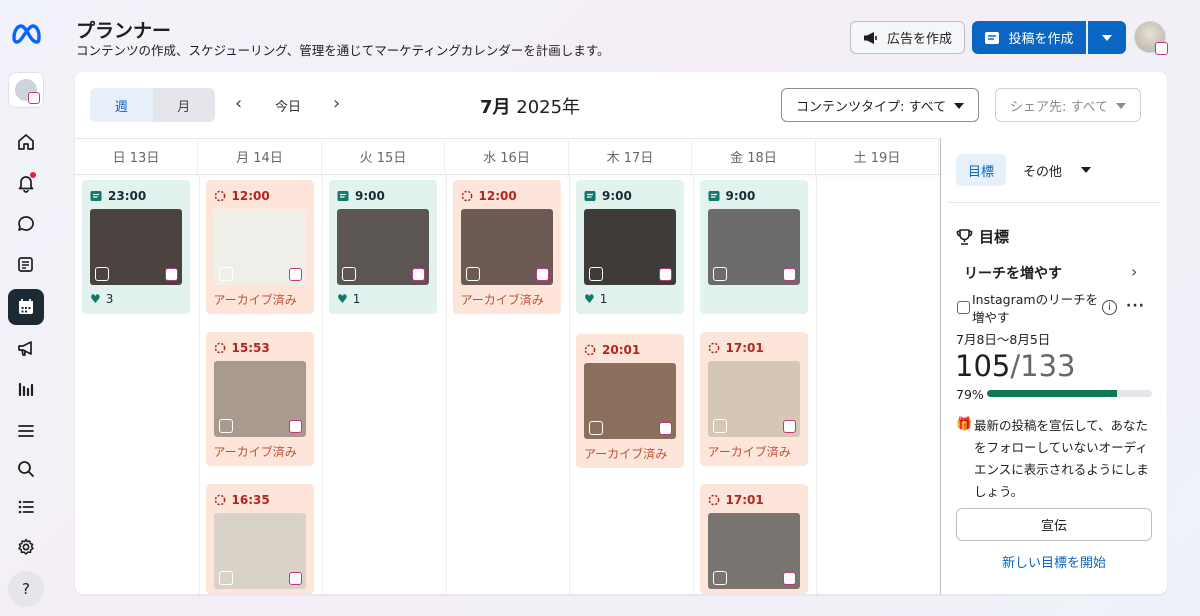 The width and height of the screenshot is (1200, 616). Describe the element at coordinates (26, 547) in the screenshot. I see `gear-icon` at that location.